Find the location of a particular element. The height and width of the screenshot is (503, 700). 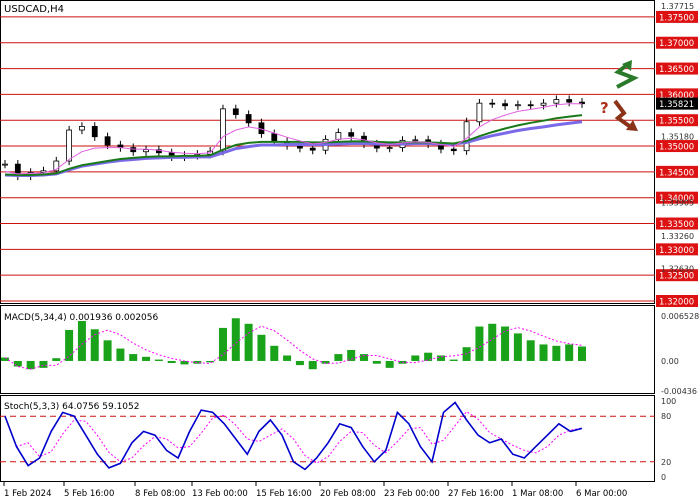

stoch-scale-label: 80 is located at coordinates (666, 416).